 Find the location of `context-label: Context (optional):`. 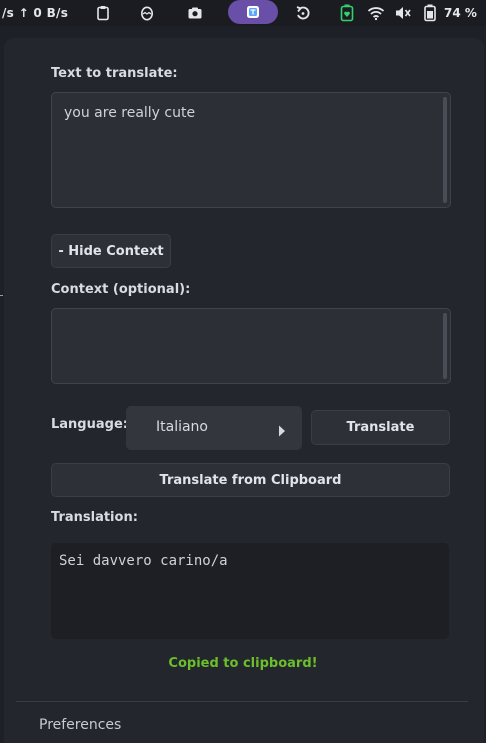

context-label: Context (optional): is located at coordinates (121, 289).